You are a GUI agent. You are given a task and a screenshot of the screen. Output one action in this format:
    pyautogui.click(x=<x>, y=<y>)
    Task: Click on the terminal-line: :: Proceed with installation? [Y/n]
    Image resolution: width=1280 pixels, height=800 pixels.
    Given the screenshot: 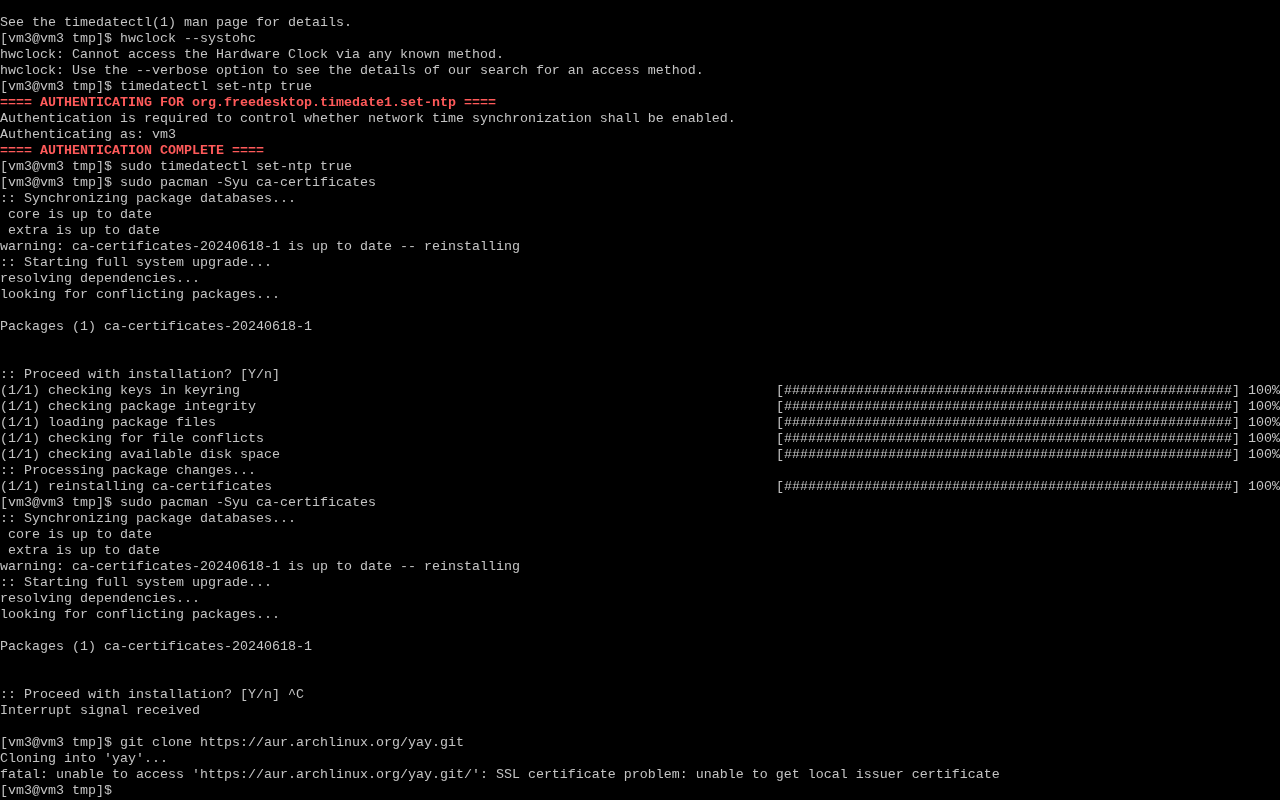 What is the action you would take?
    pyautogui.click(x=140, y=375)
    